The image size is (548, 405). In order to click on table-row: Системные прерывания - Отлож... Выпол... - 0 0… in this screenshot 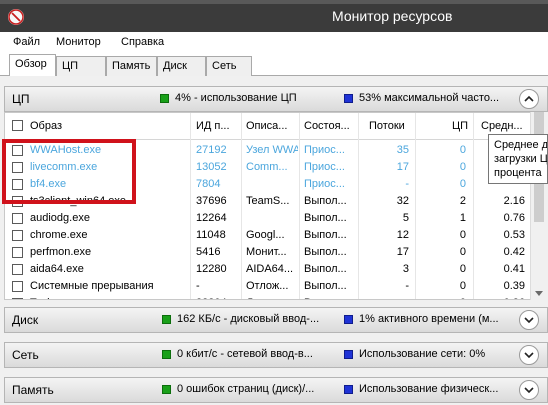, I will do `click(269, 286)`.